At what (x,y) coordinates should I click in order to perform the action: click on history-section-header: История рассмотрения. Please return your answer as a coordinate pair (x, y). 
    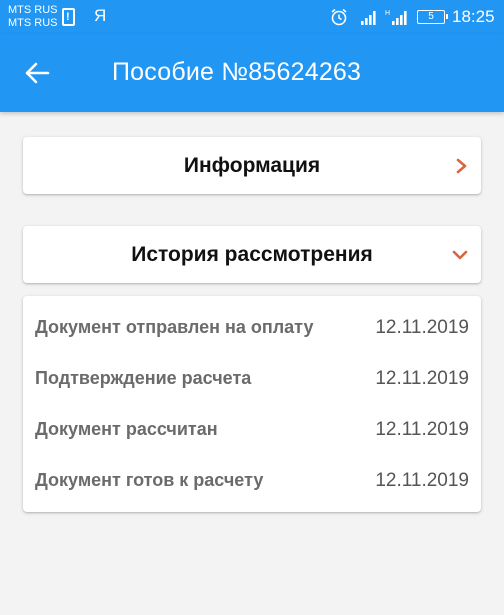
    Looking at the image, I should click on (252, 254).